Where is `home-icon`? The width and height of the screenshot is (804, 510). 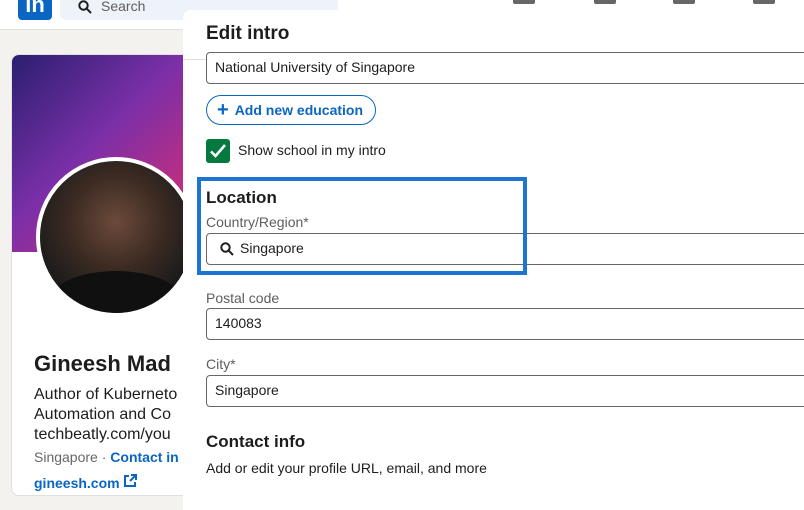
home-icon is located at coordinates (524, 2).